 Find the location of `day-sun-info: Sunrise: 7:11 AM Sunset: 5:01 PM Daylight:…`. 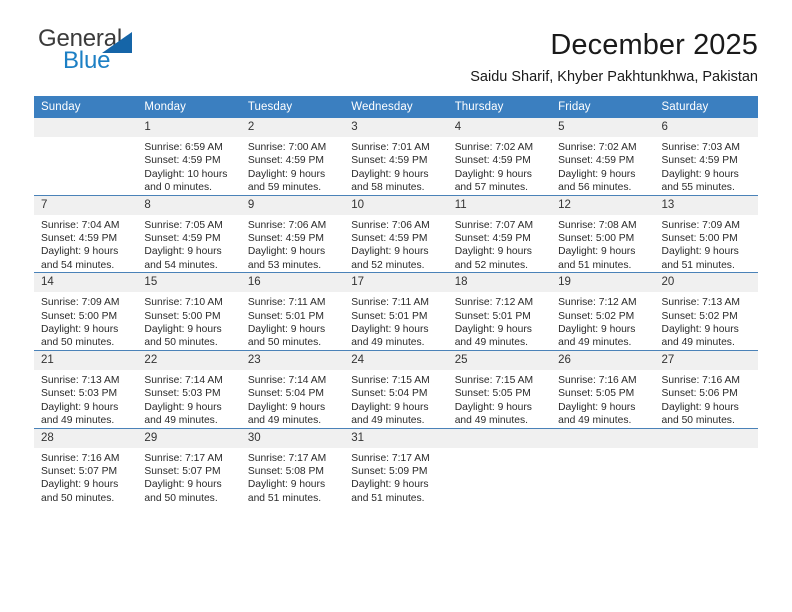

day-sun-info: Sunrise: 7:11 AM Sunset: 5:01 PM Daylight:… is located at coordinates (395, 321).